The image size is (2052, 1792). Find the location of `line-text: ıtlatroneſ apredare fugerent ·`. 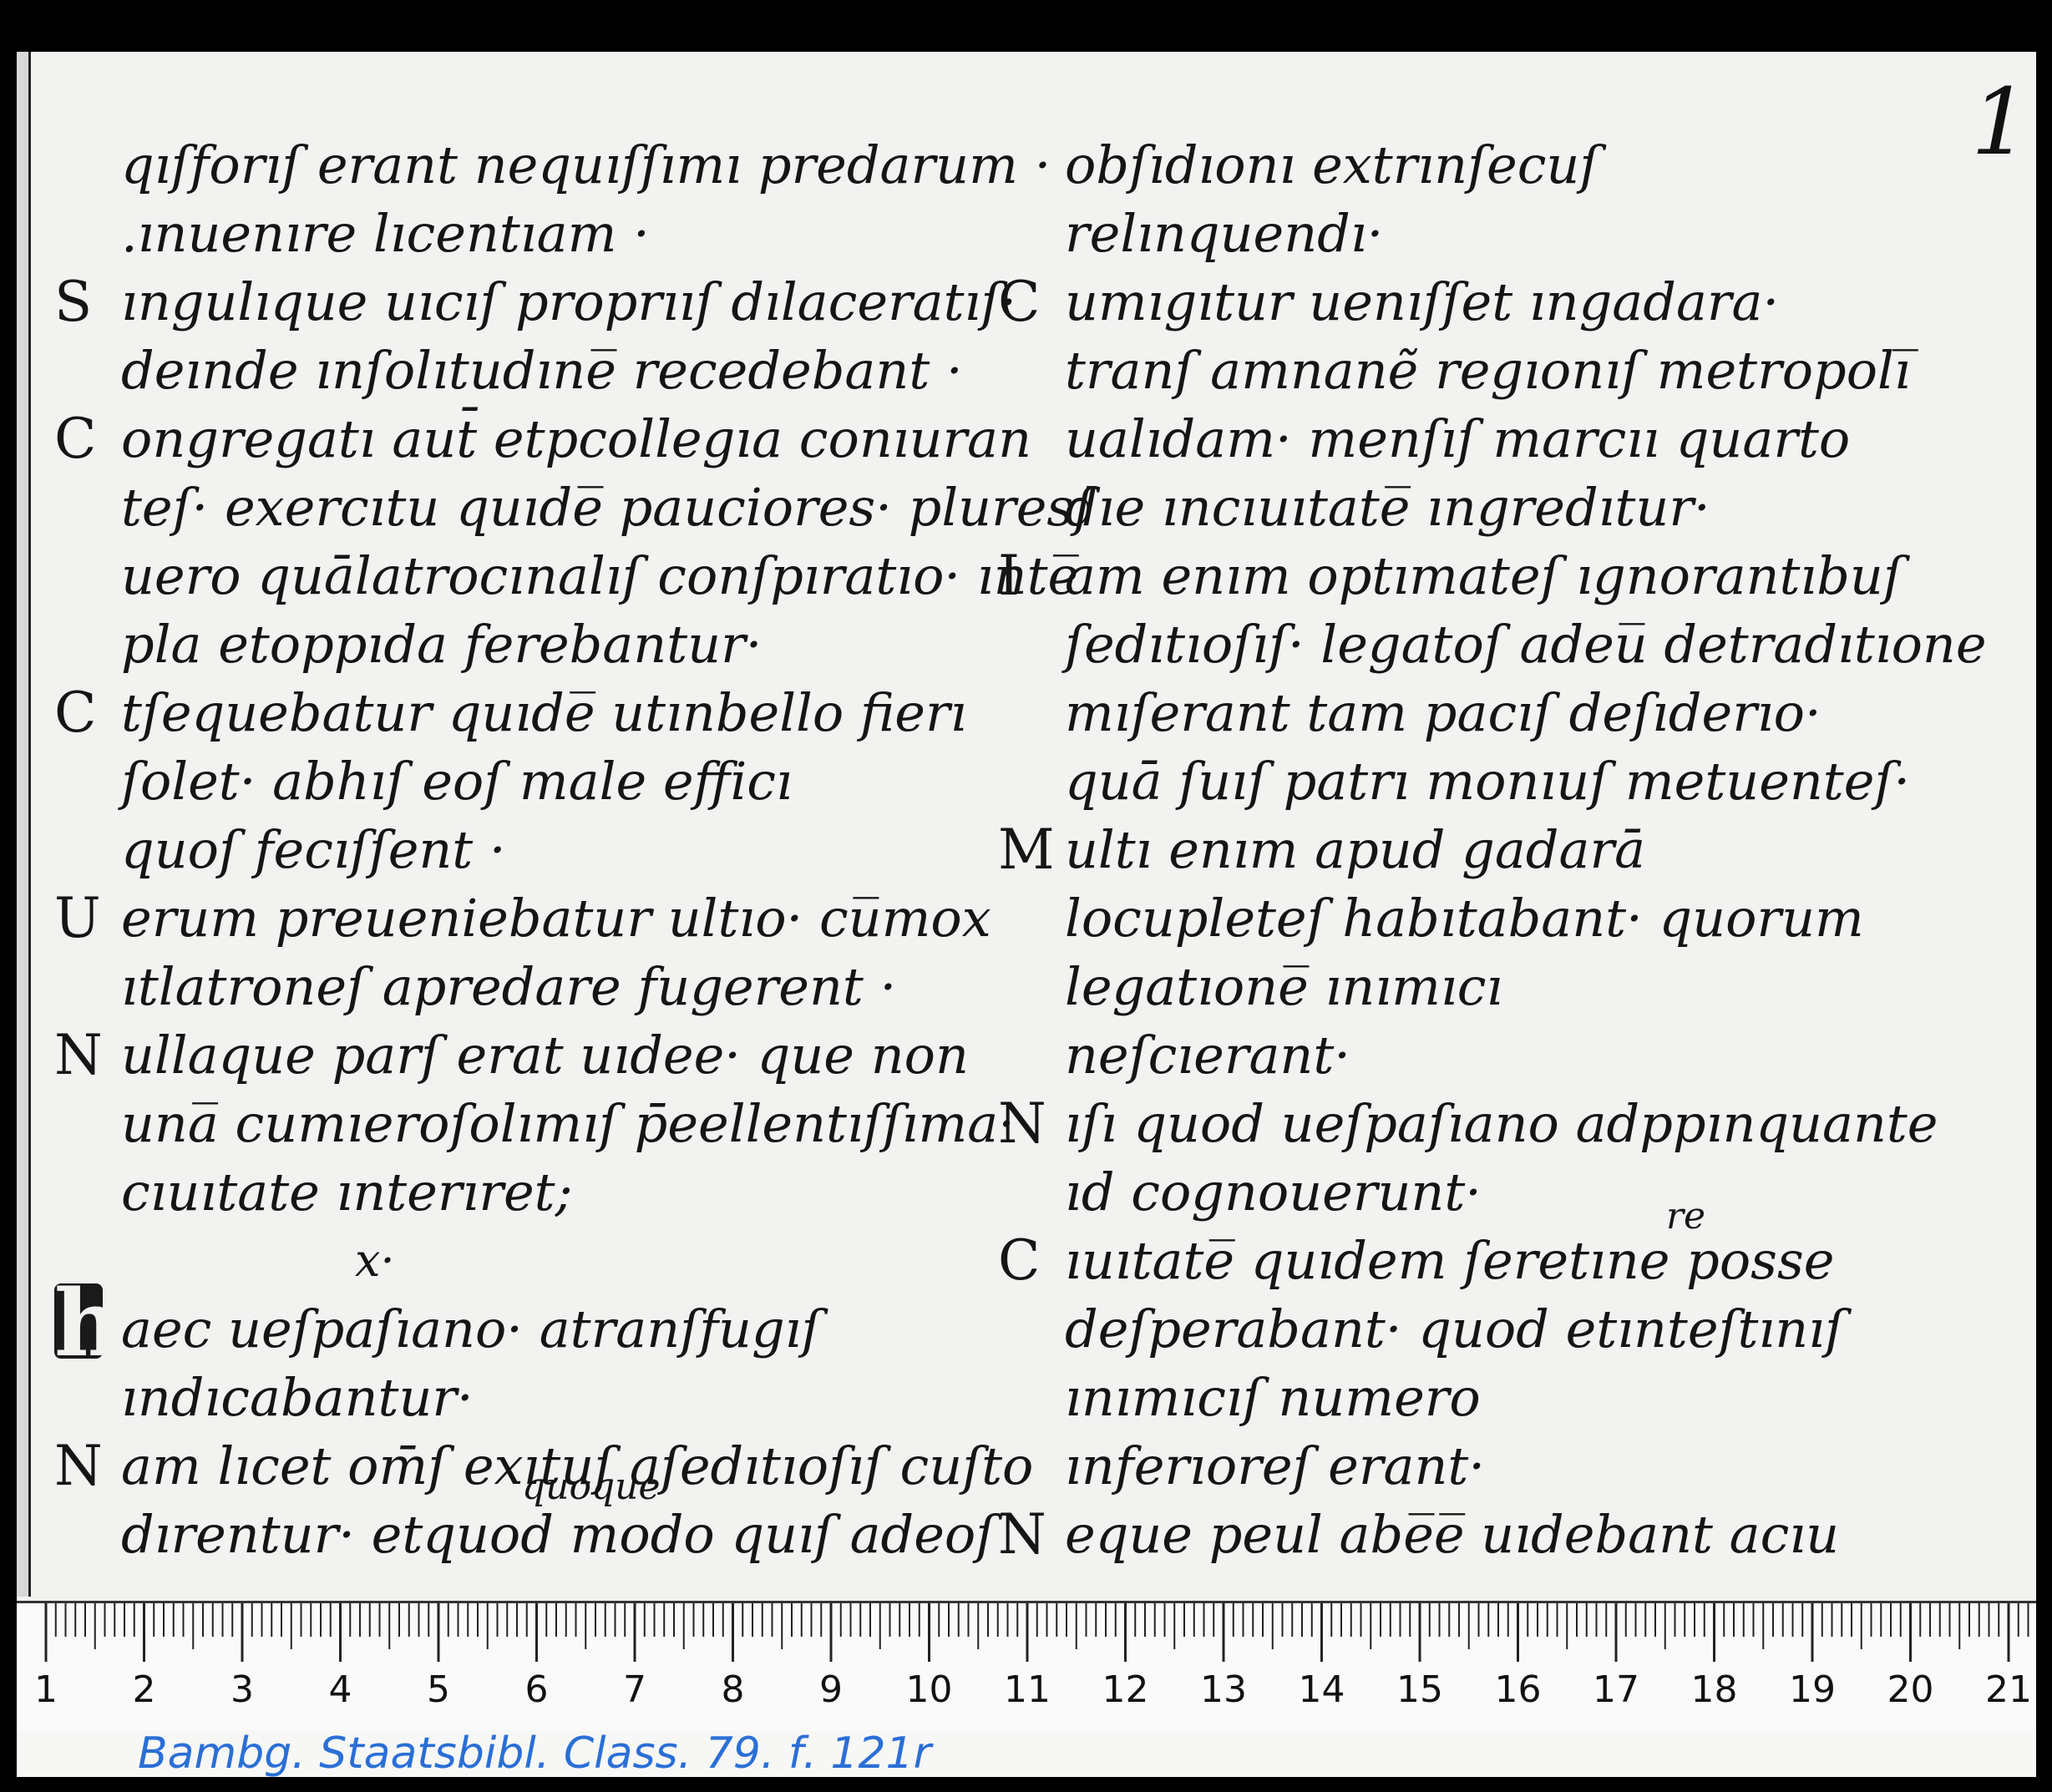

line-text: ıtlatroneſ apredare fugerent · is located at coordinates (509, 986).